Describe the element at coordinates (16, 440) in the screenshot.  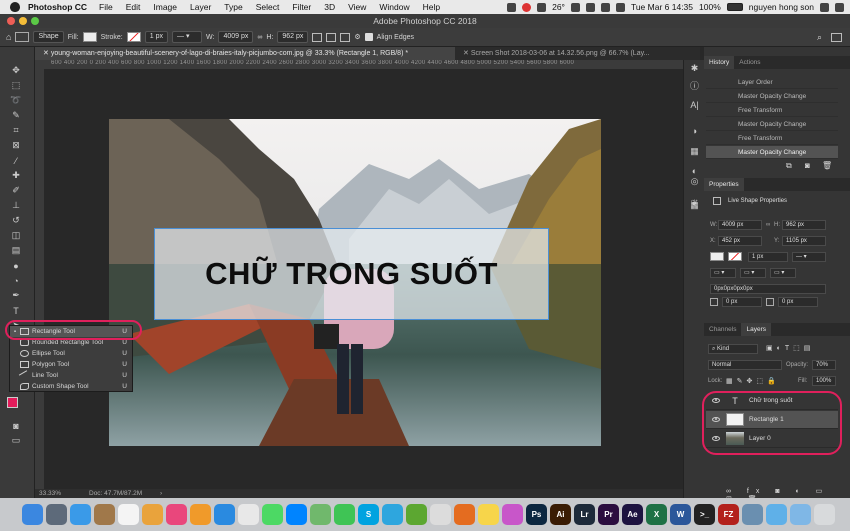
I see `screen-mode-icon: ▭` at that location.